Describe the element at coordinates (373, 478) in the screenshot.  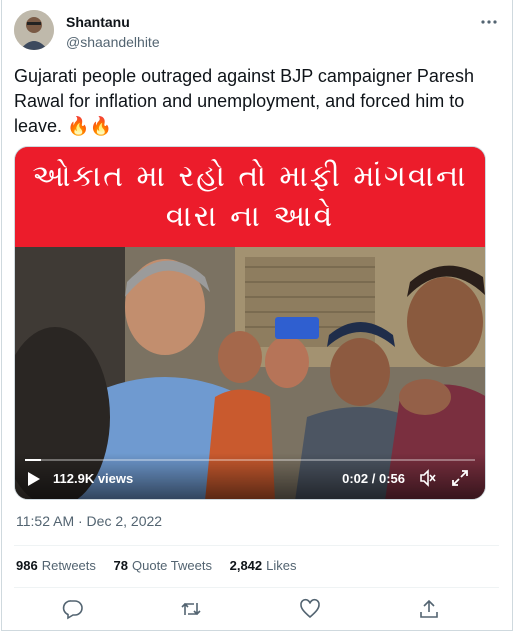
I see `video-time: 0:02 / 0:56` at that location.